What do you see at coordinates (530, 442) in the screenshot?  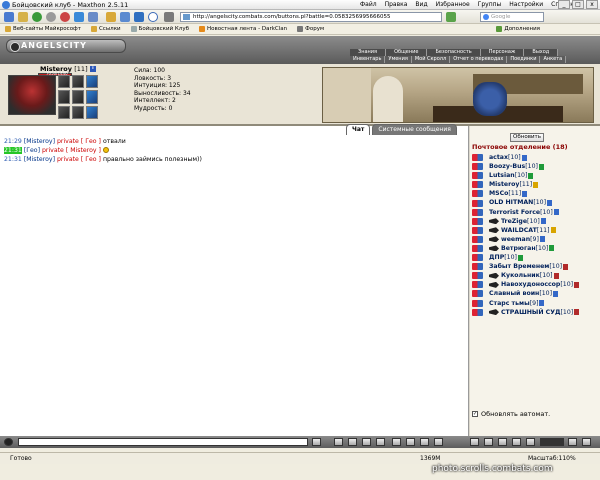 I see `lock-icon` at bounding box center [530, 442].